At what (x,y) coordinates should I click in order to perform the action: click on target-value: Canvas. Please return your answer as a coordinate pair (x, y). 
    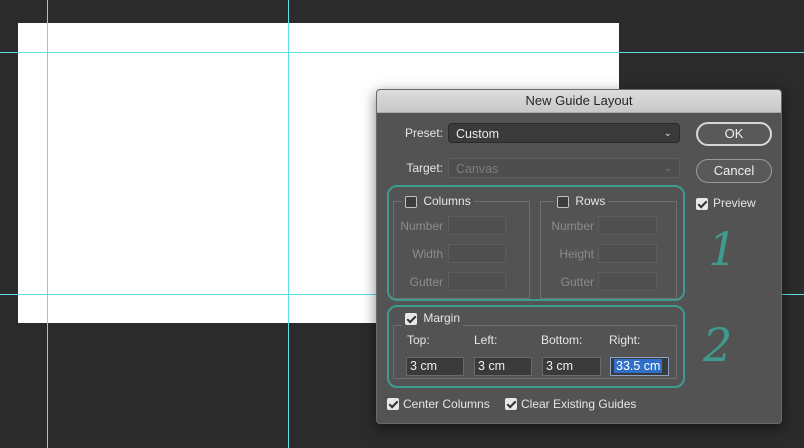
    Looking at the image, I should click on (477, 169).